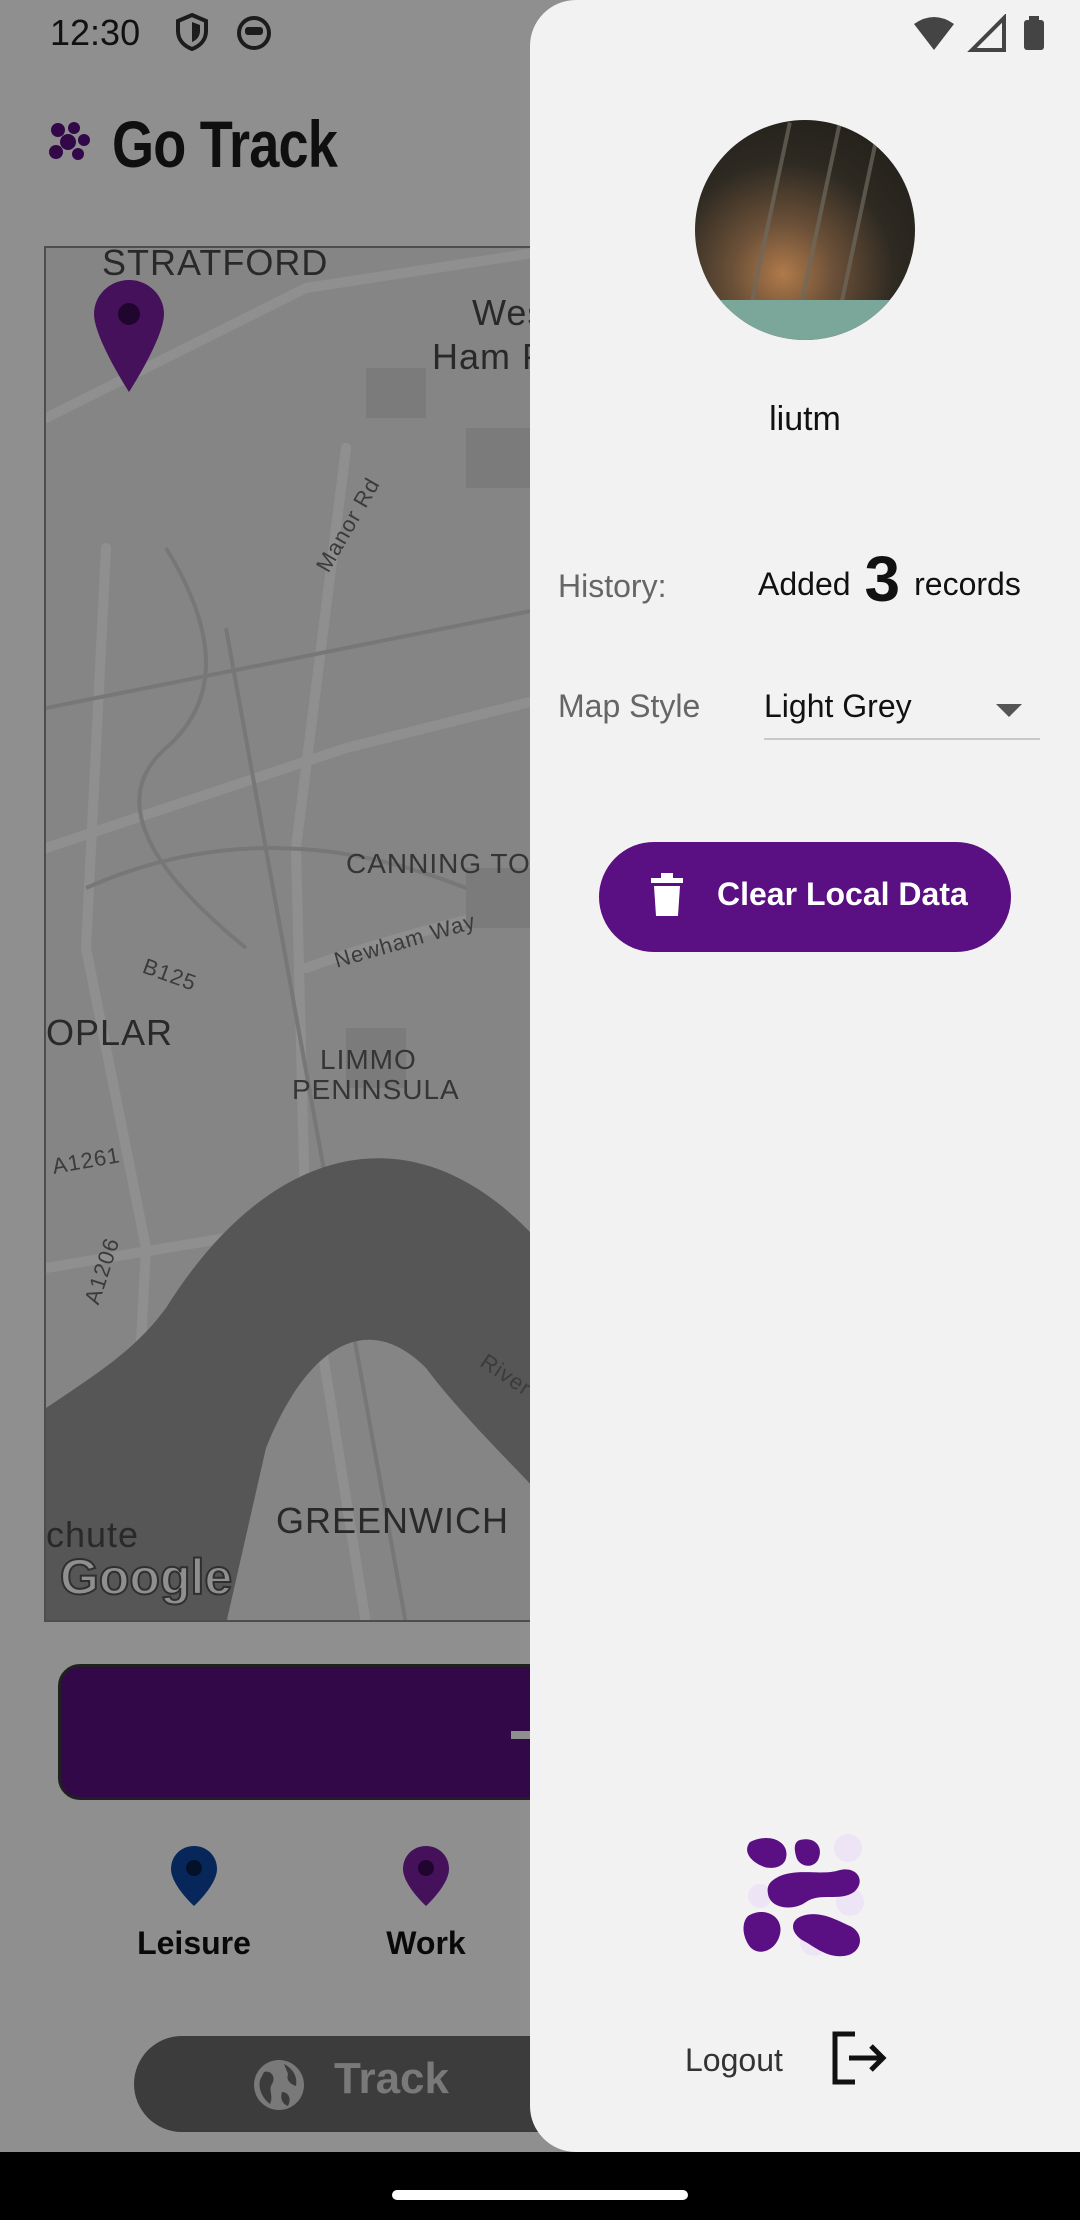 Image resolution: width=1080 pixels, height=2220 pixels. Describe the element at coordinates (804, 584) in the screenshot. I see `history-prefix: Added` at that location.